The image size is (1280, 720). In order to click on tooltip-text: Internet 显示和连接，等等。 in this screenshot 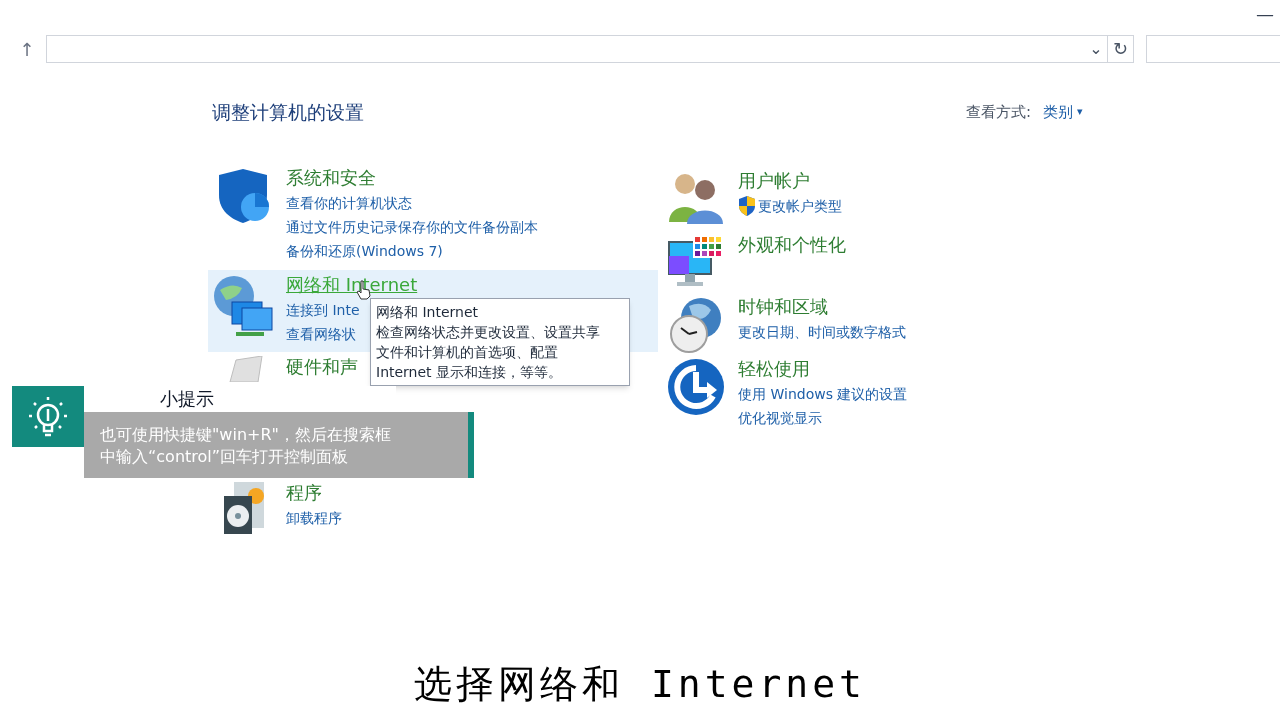, I will do `click(470, 372)`.